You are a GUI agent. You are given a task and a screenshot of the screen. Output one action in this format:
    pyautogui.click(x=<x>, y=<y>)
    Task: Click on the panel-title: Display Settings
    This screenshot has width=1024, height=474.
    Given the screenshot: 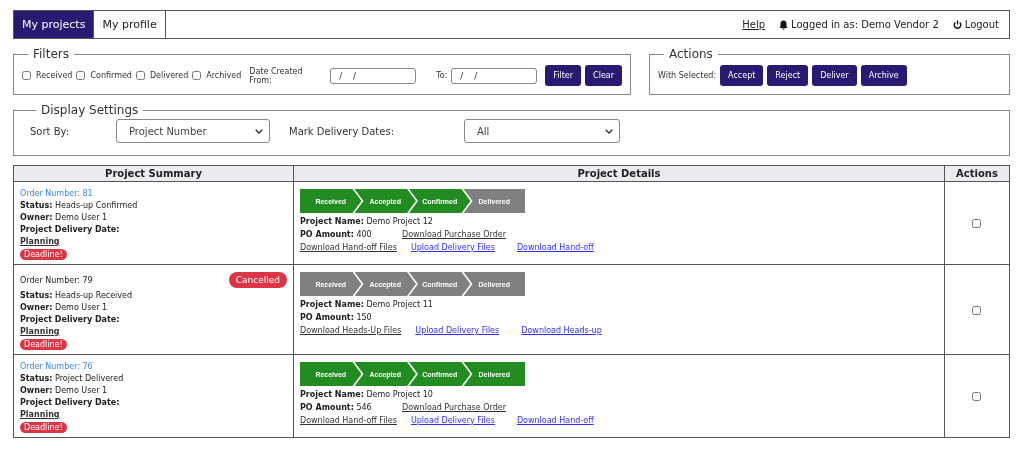 What is the action you would take?
    pyautogui.click(x=90, y=110)
    